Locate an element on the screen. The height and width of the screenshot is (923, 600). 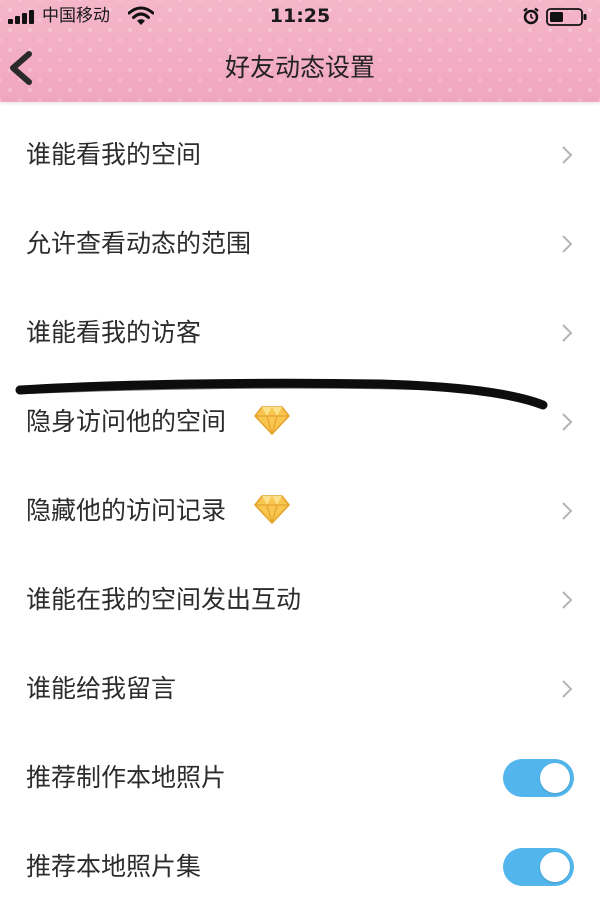
setting-row-hide-visit-record: 隐藏他的访问记录 is located at coordinates (300, 510).